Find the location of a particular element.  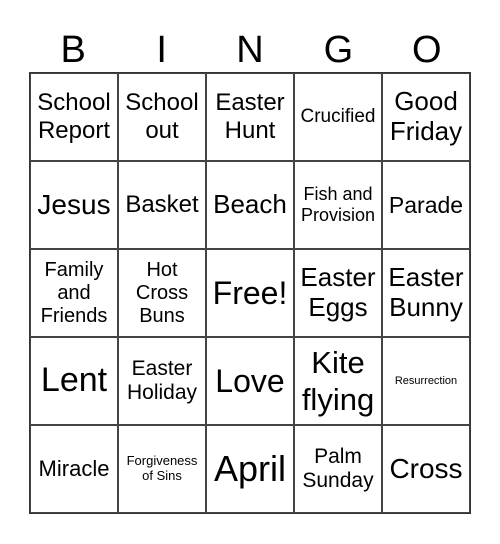

bingo-cell: Palm Sunday is located at coordinates (338, 469).